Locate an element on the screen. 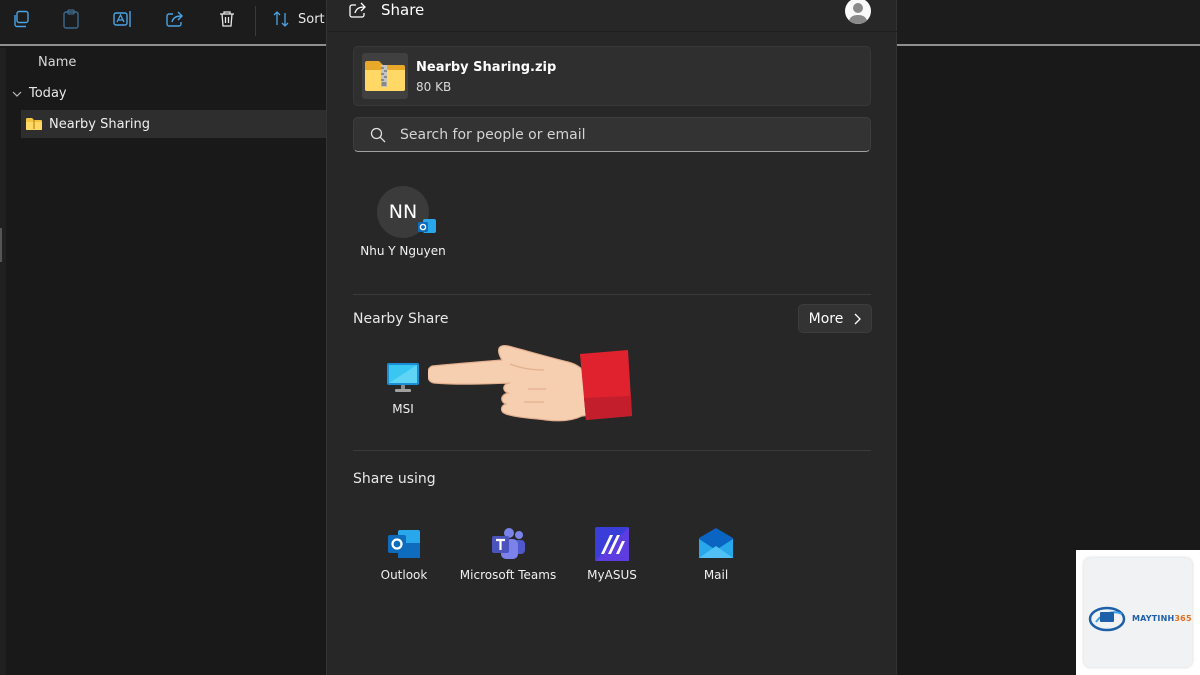 This screenshot has width=1200, height=675. nearby-device-msi: MSI is located at coordinates (403, 392).